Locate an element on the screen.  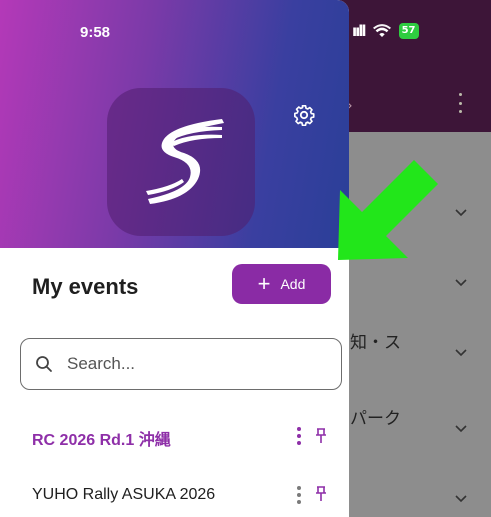
status-time: 9:58 is located at coordinates (95, 32).